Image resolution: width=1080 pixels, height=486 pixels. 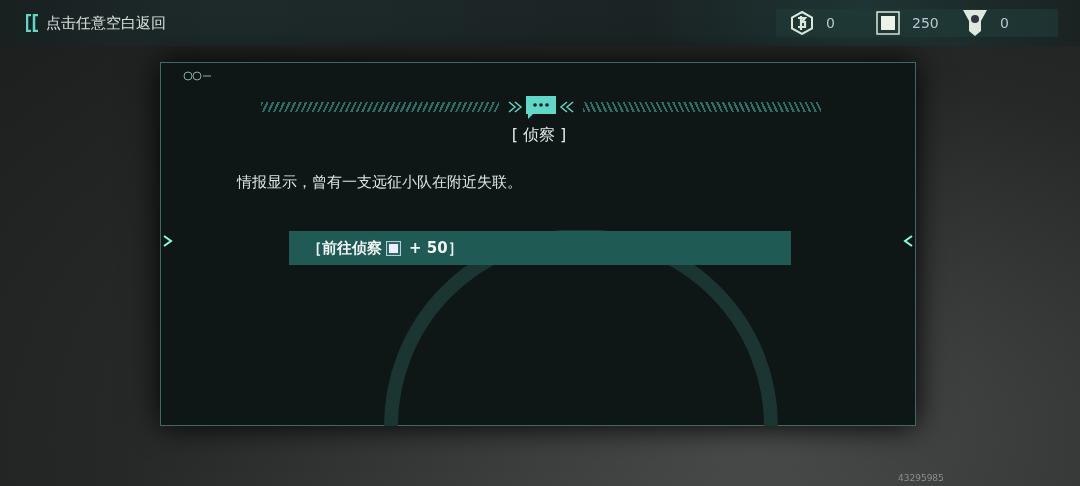 I want to click on hexagon-coin-icon, so click(x=802, y=23).